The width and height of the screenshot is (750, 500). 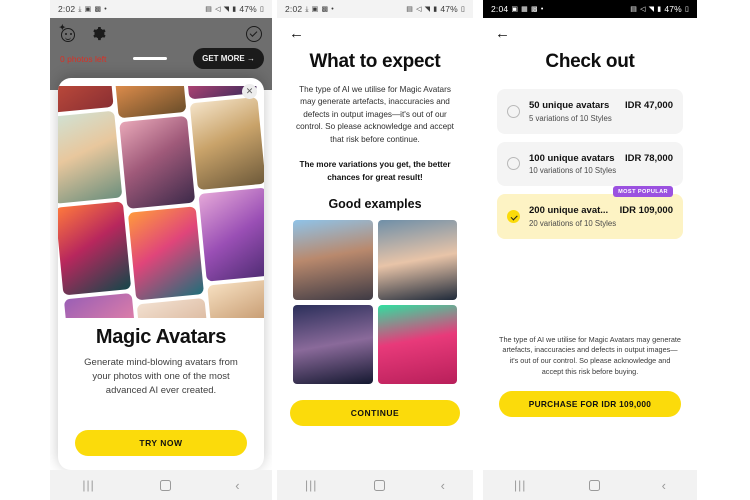 I want to click on face-icon, so click(x=68, y=35).